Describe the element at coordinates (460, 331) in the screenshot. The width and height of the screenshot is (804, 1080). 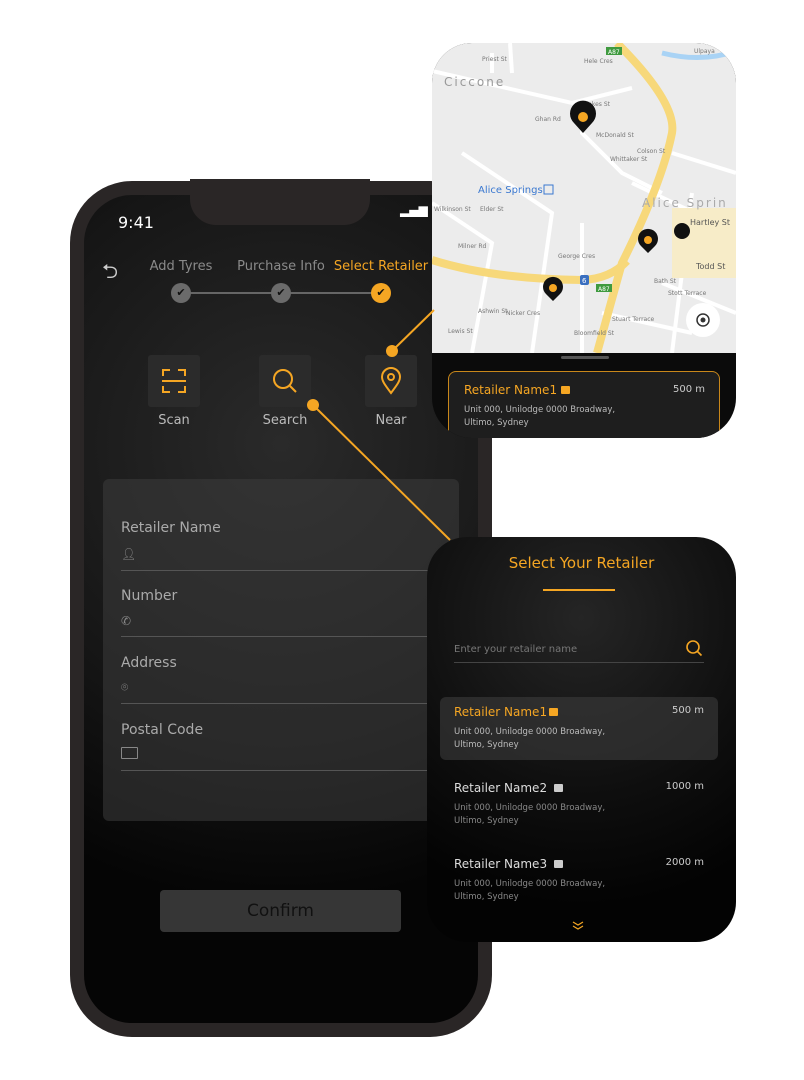
I see `map-street-label: Lewis St` at that location.